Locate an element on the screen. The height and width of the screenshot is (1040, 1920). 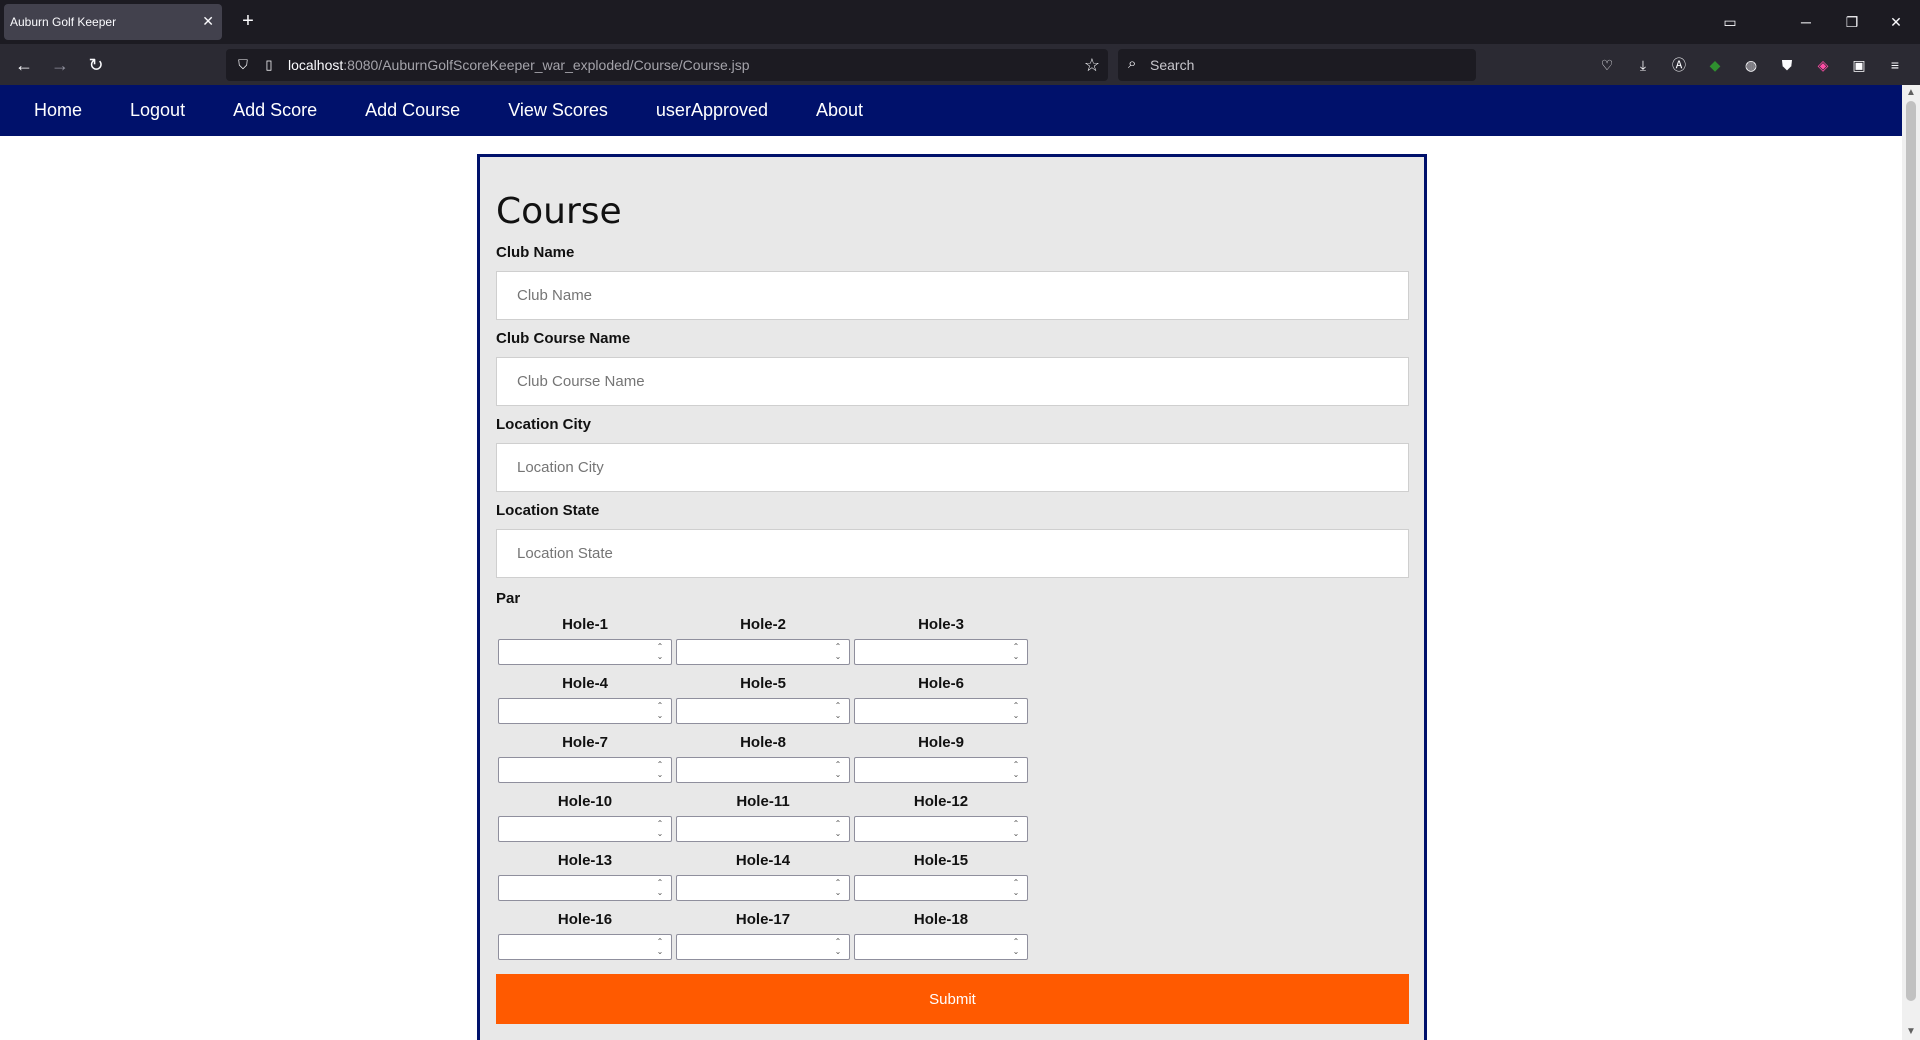
forward-icon: → is located at coordinates (60, 65).